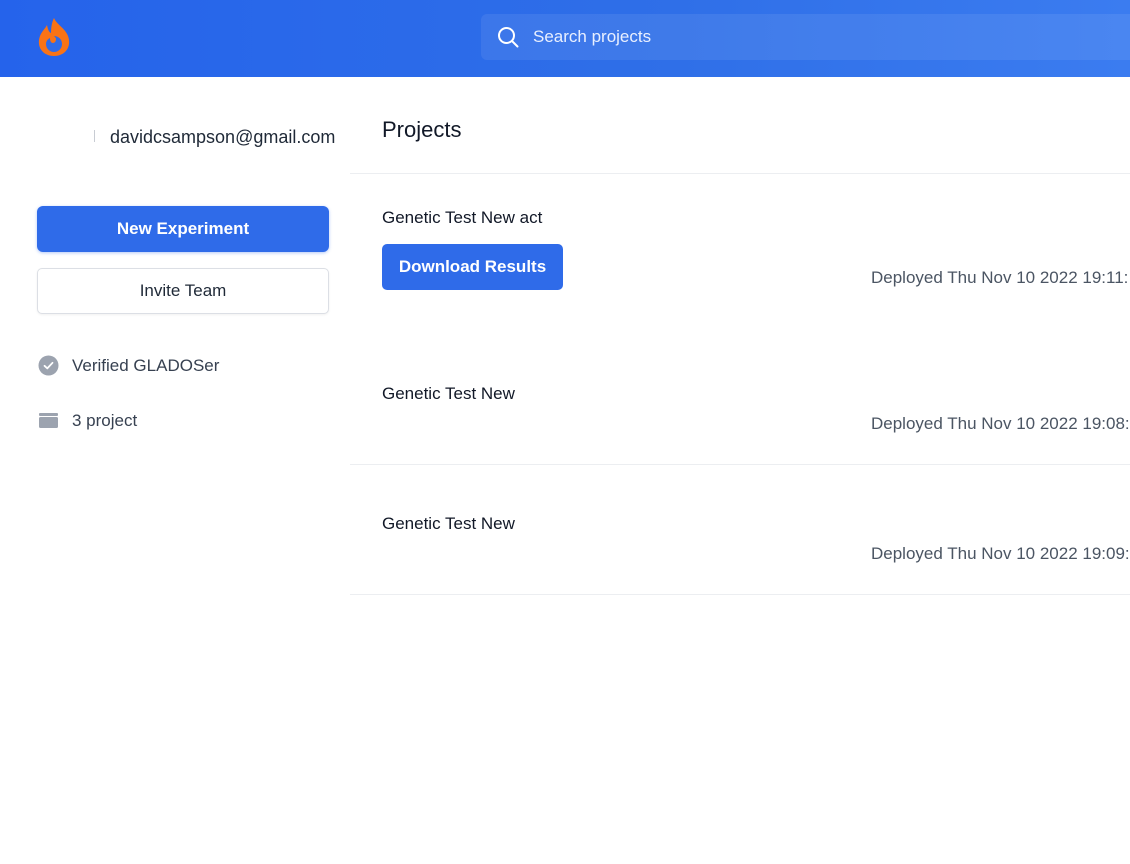 The height and width of the screenshot is (864, 1130). What do you see at coordinates (183, 291) in the screenshot?
I see `invite-team-button: Invite Team` at bounding box center [183, 291].